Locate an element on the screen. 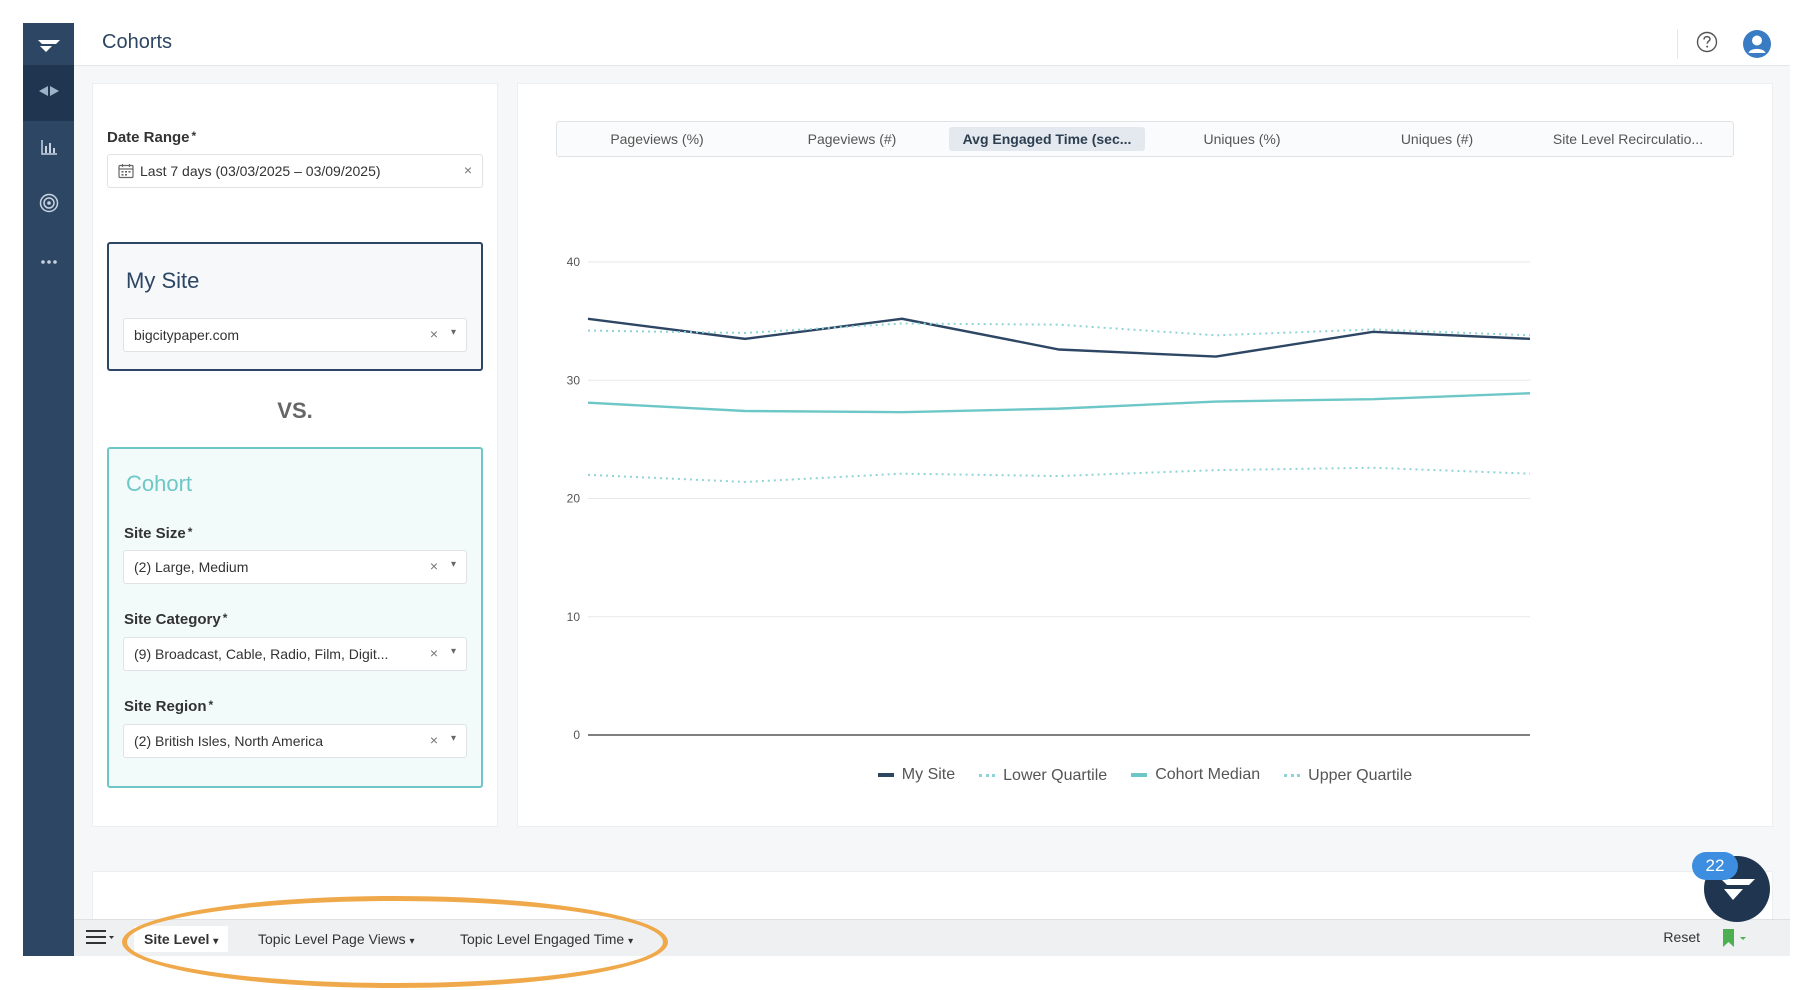 The width and height of the screenshot is (1810, 990). site-region-select: (2) British Isles, North America × ▾ is located at coordinates (295, 741).